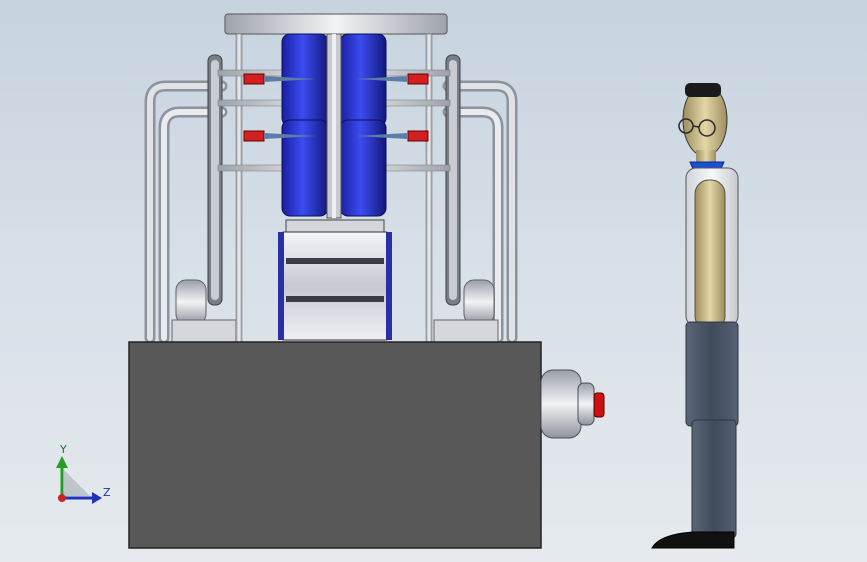 The image size is (867, 562). What do you see at coordinates (336, 24) in the screenshot?
I see `top-plate` at bounding box center [336, 24].